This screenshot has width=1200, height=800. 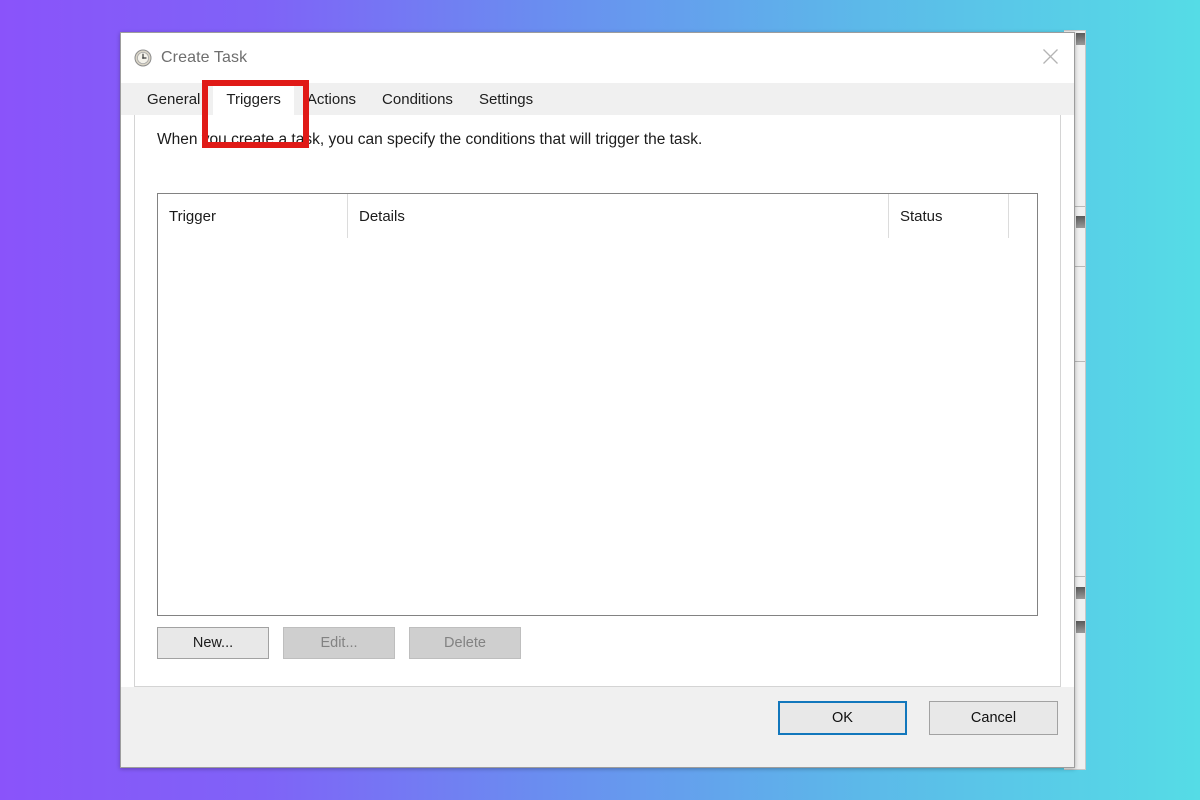 I want to click on tab-actions: Actions, so click(x=331, y=99).